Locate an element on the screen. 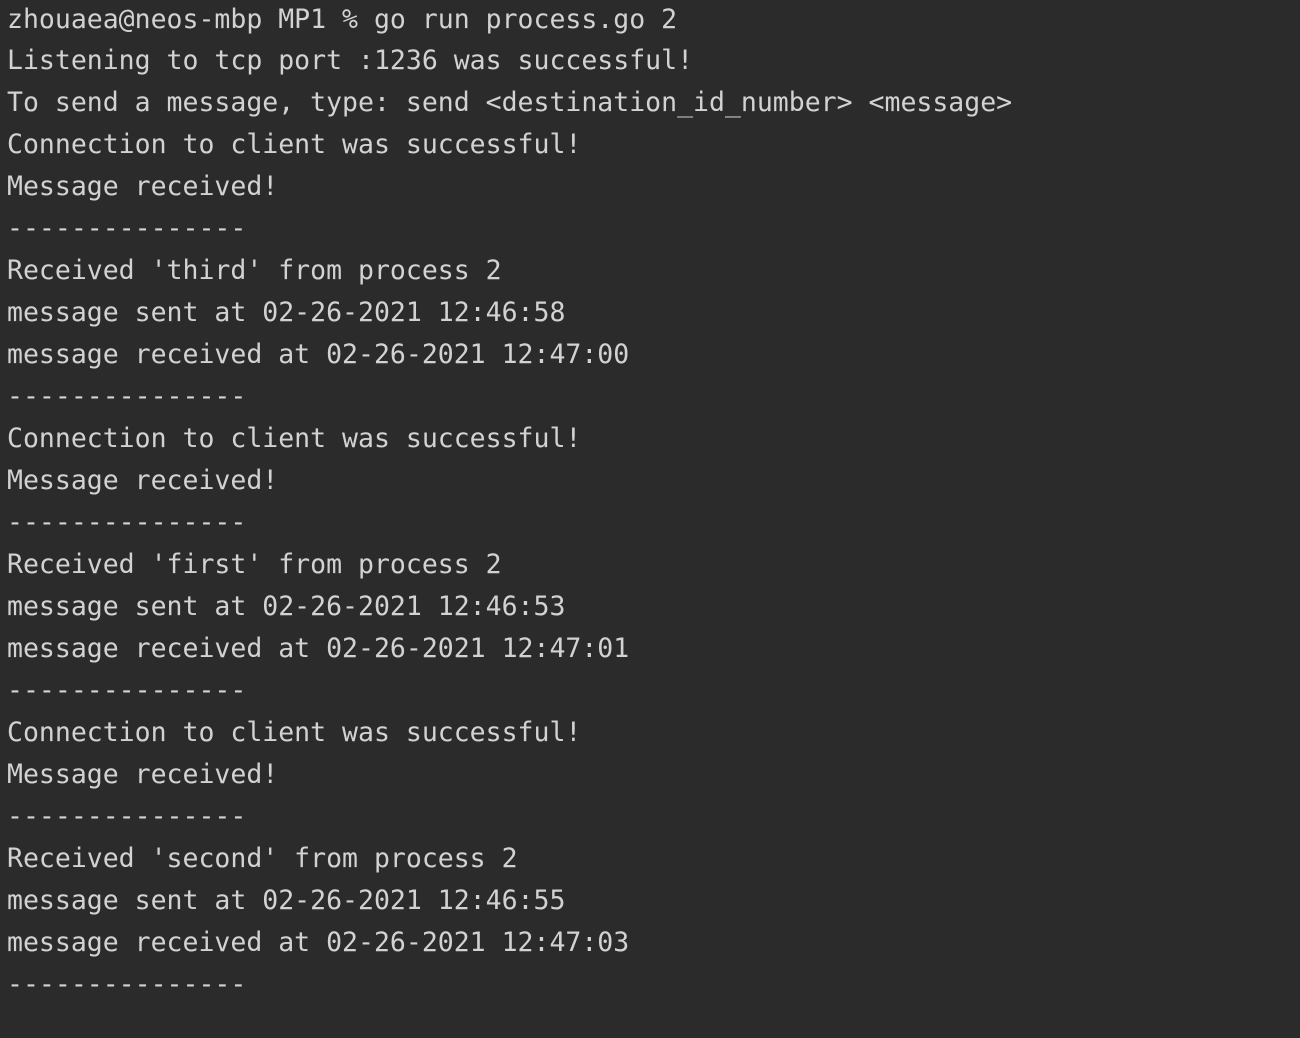 The image size is (1300, 1038). terminal-line: message sent at 02-26-2021 12:46:58 is located at coordinates (286, 312).